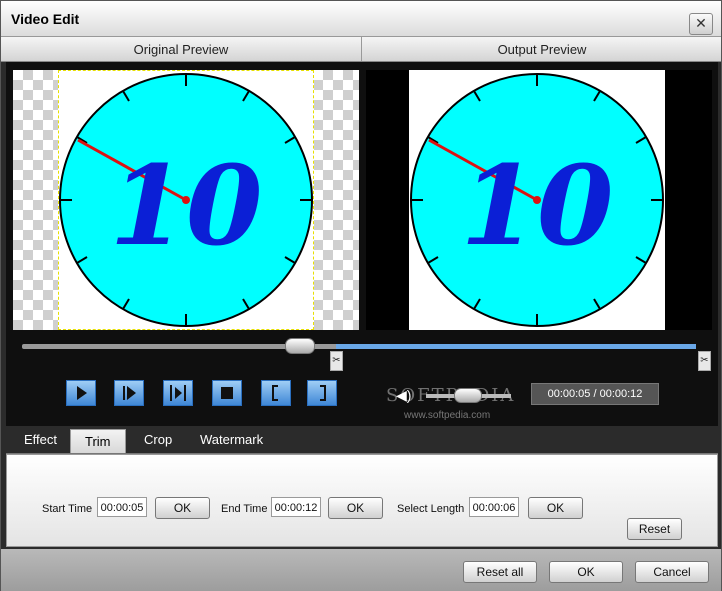 This screenshot has width=722, height=591. Describe the element at coordinates (468, 395) in the screenshot. I see `volume-thumb` at that location.